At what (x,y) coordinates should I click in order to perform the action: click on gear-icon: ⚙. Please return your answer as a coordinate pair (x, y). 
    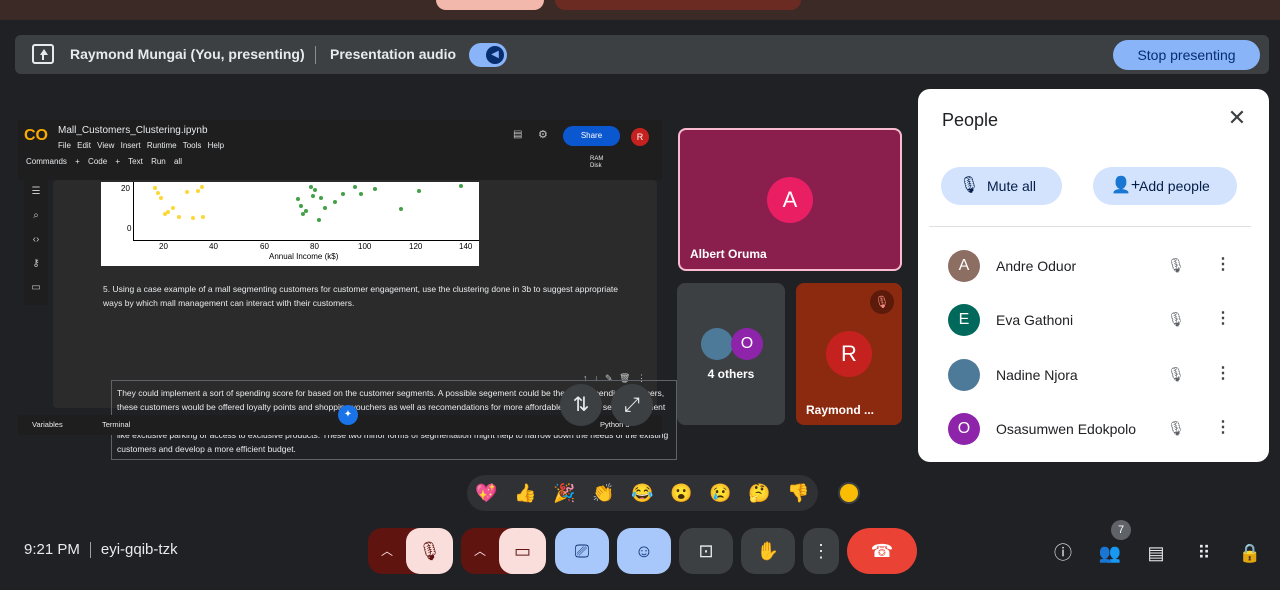
    Looking at the image, I should click on (543, 135).